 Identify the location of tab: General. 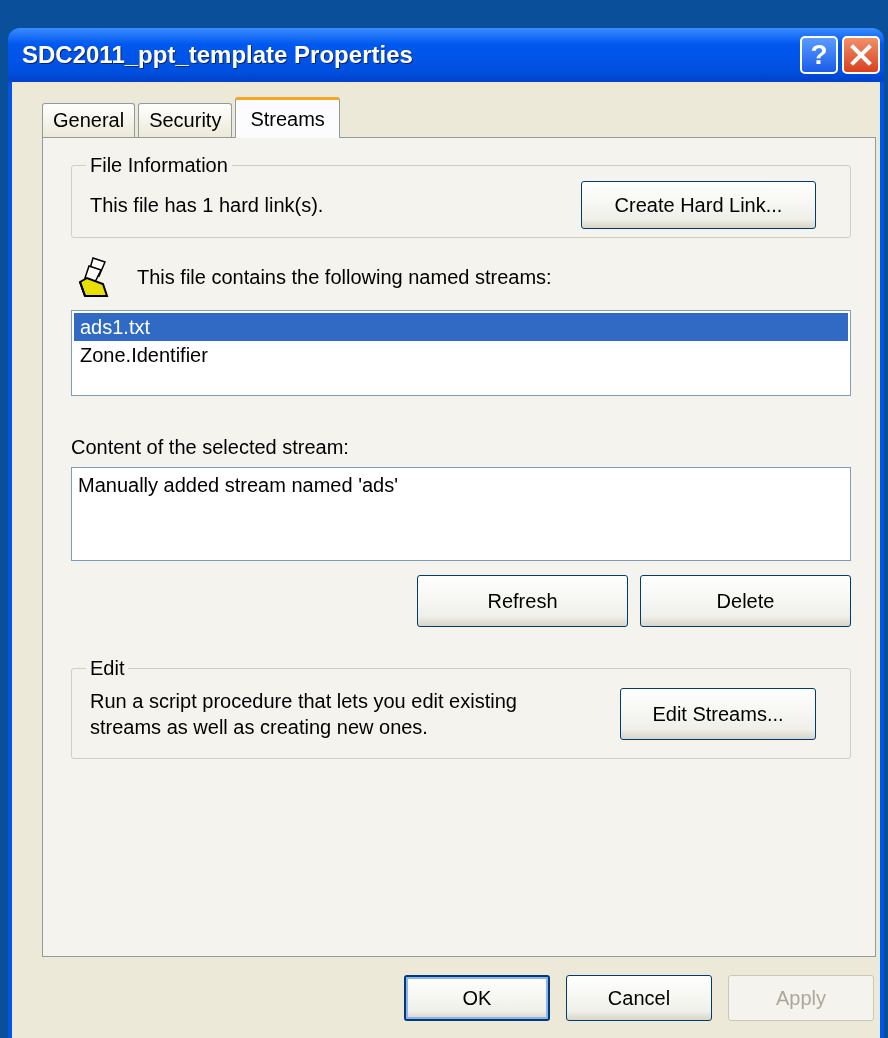
(89, 120).